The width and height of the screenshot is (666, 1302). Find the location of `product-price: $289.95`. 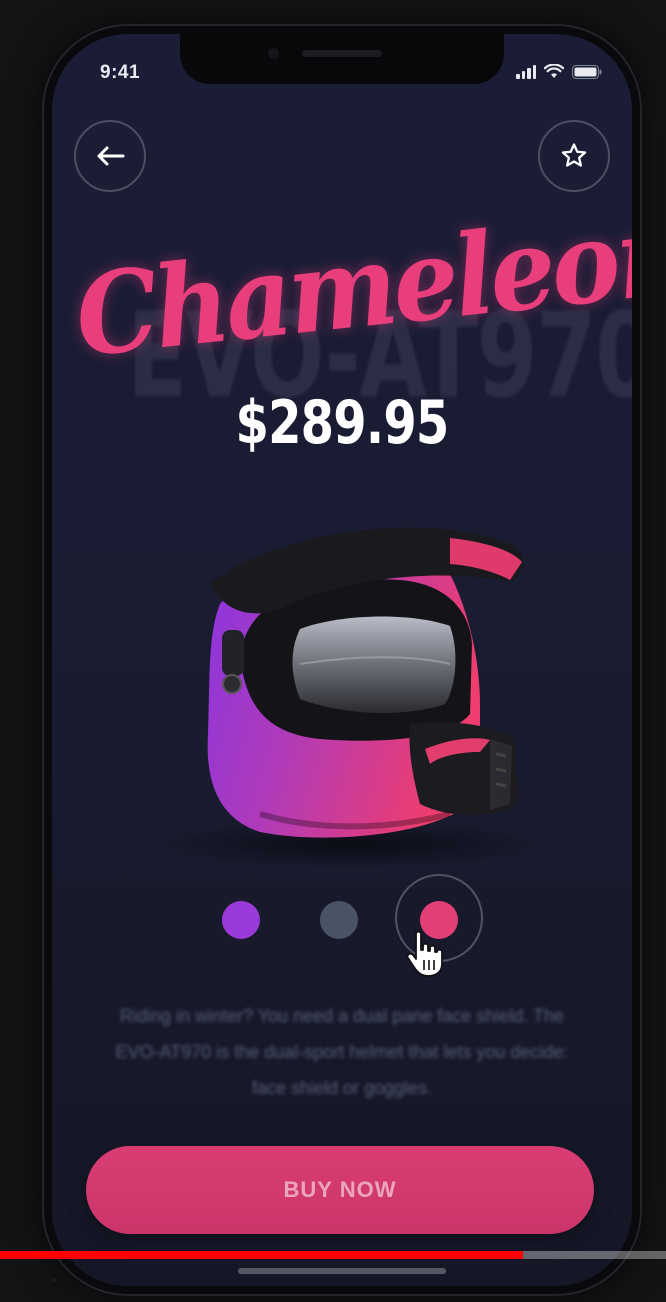

product-price: $289.95 is located at coordinates (342, 423).